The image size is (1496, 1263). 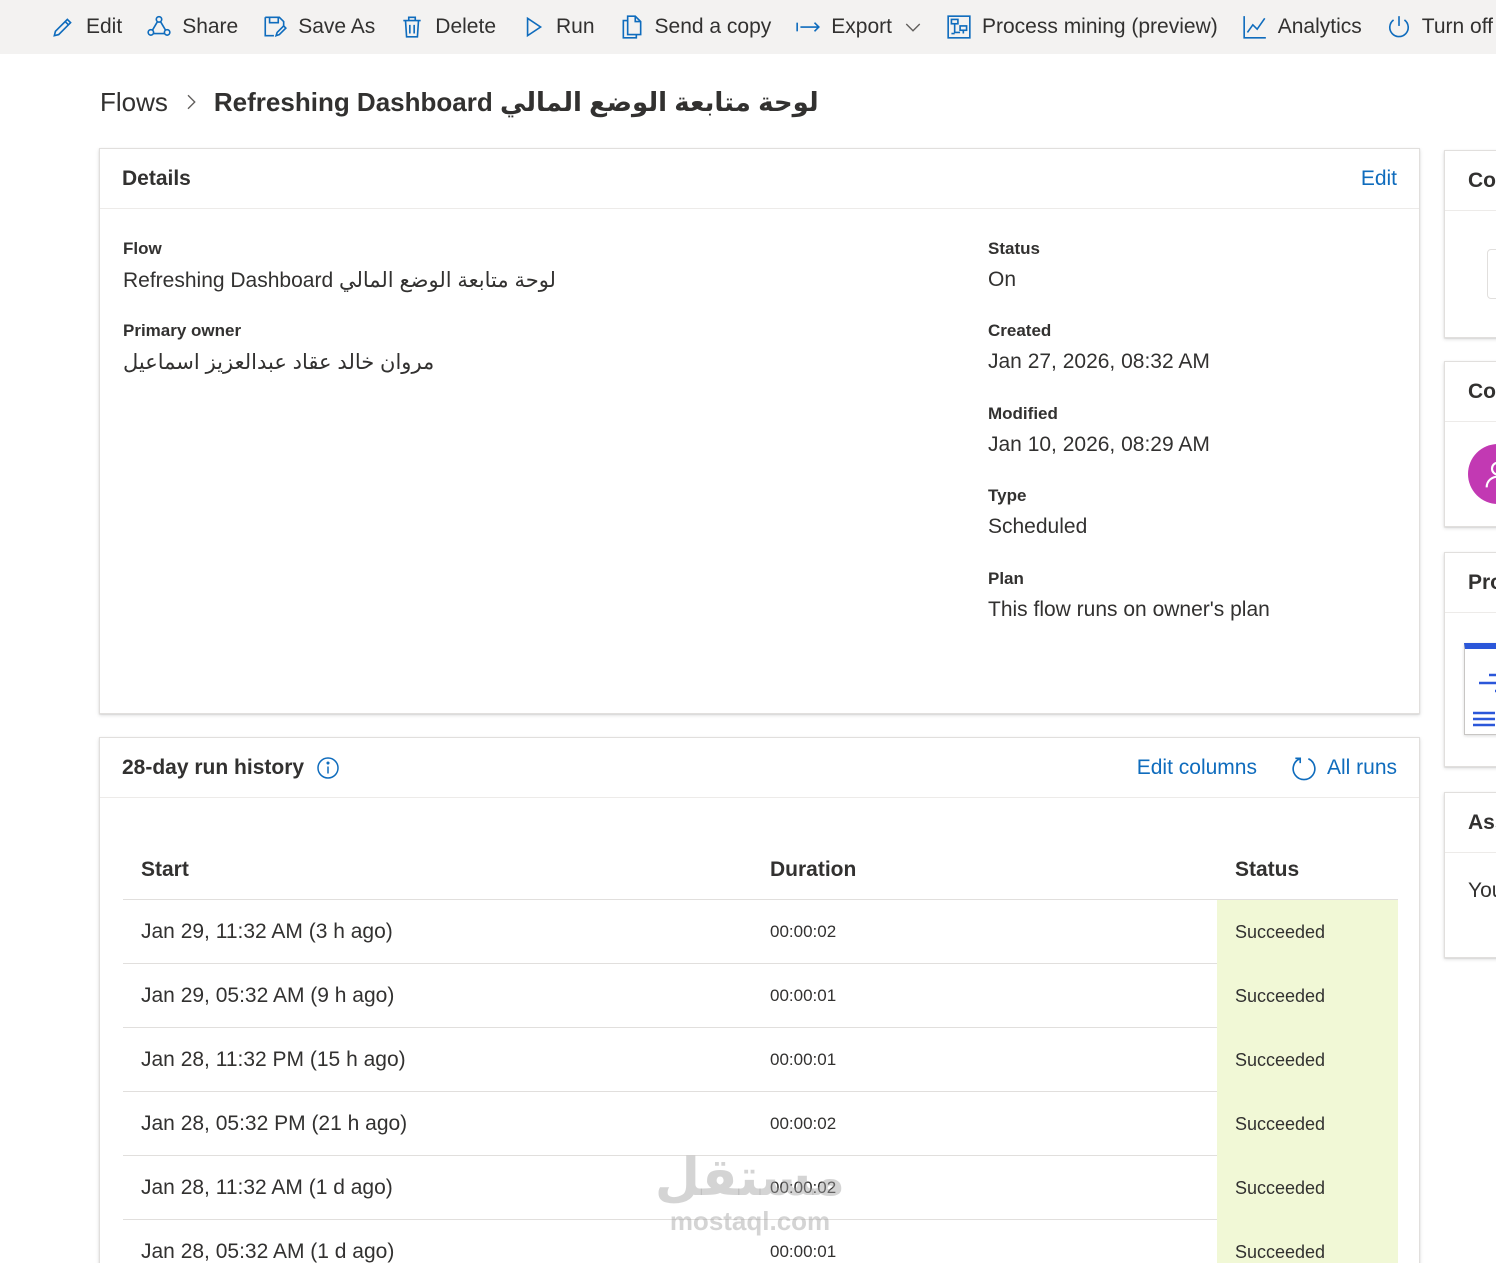 What do you see at coordinates (1100, 26) in the screenshot?
I see `process-mining-label: Process mining (preview)` at bounding box center [1100, 26].